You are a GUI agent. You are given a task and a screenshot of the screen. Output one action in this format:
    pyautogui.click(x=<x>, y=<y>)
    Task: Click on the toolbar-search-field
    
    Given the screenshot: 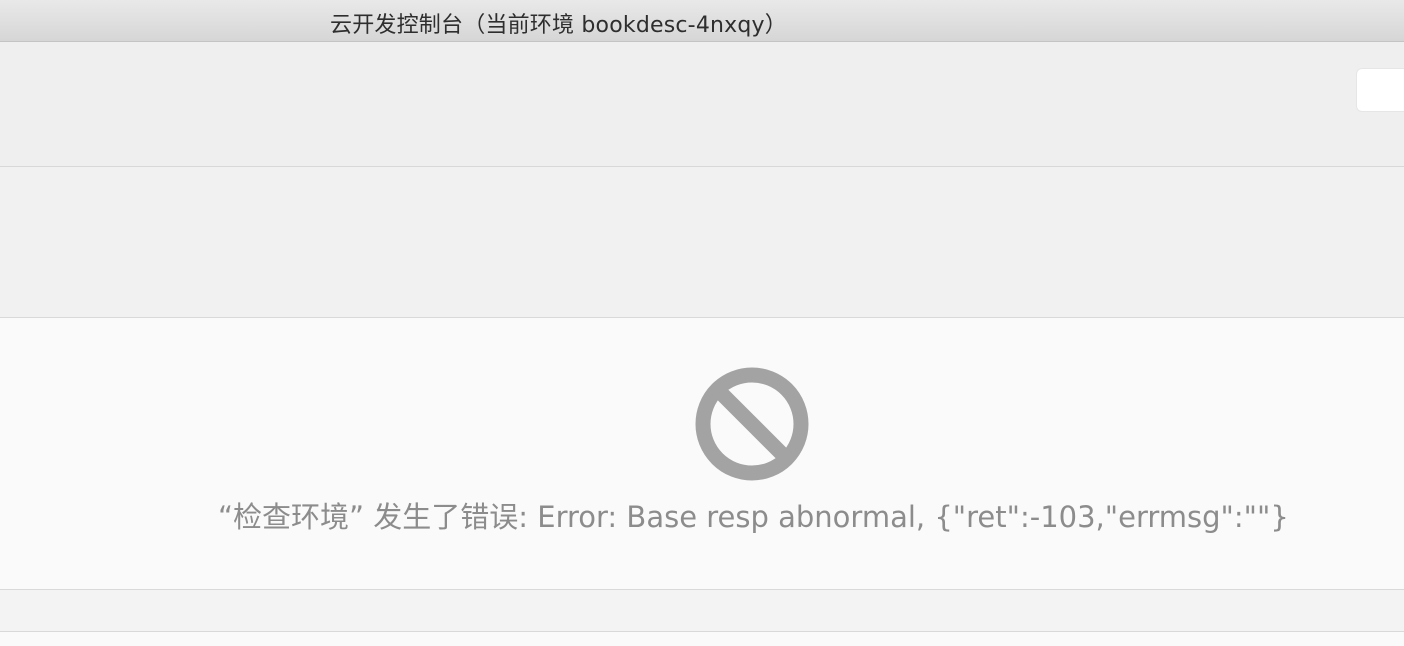 What is the action you would take?
    pyautogui.click(x=1380, y=90)
    